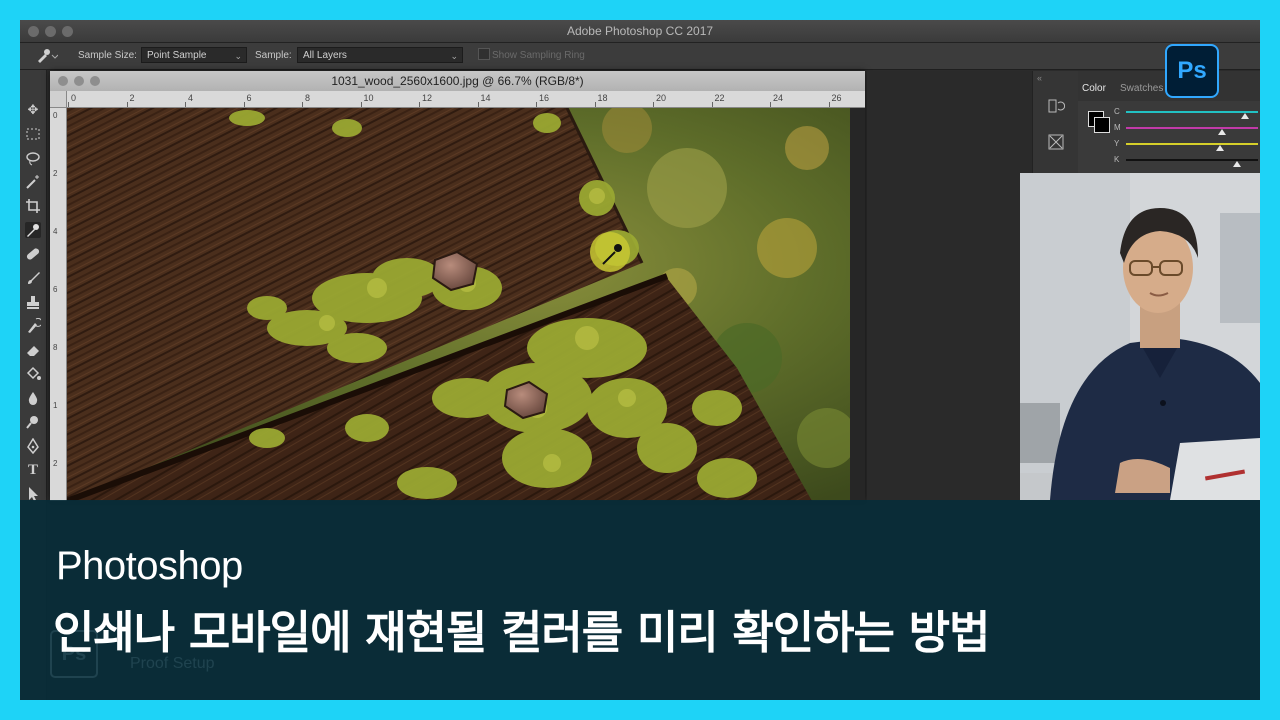  What do you see at coordinates (33, 158) in the screenshot?
I see `lasso-tool-icon` at bounding box center [33, 158].